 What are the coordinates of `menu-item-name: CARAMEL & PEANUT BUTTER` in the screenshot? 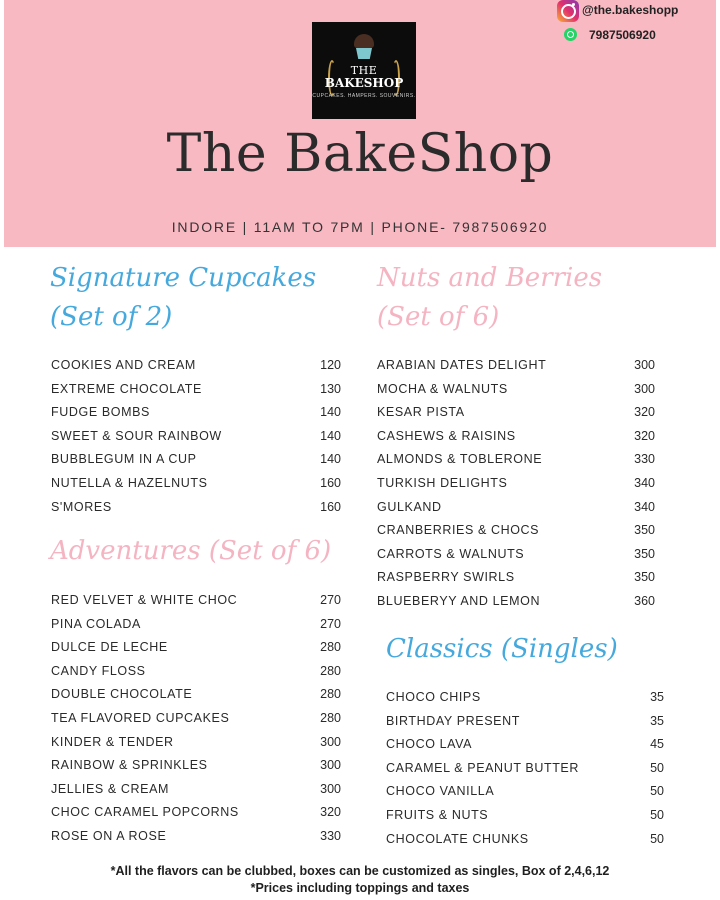 It's located at (482, 767).